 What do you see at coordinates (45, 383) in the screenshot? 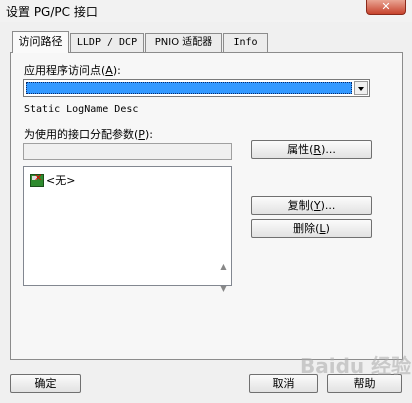
I see `ok-button: 确定` at bounding box center [45, 383].